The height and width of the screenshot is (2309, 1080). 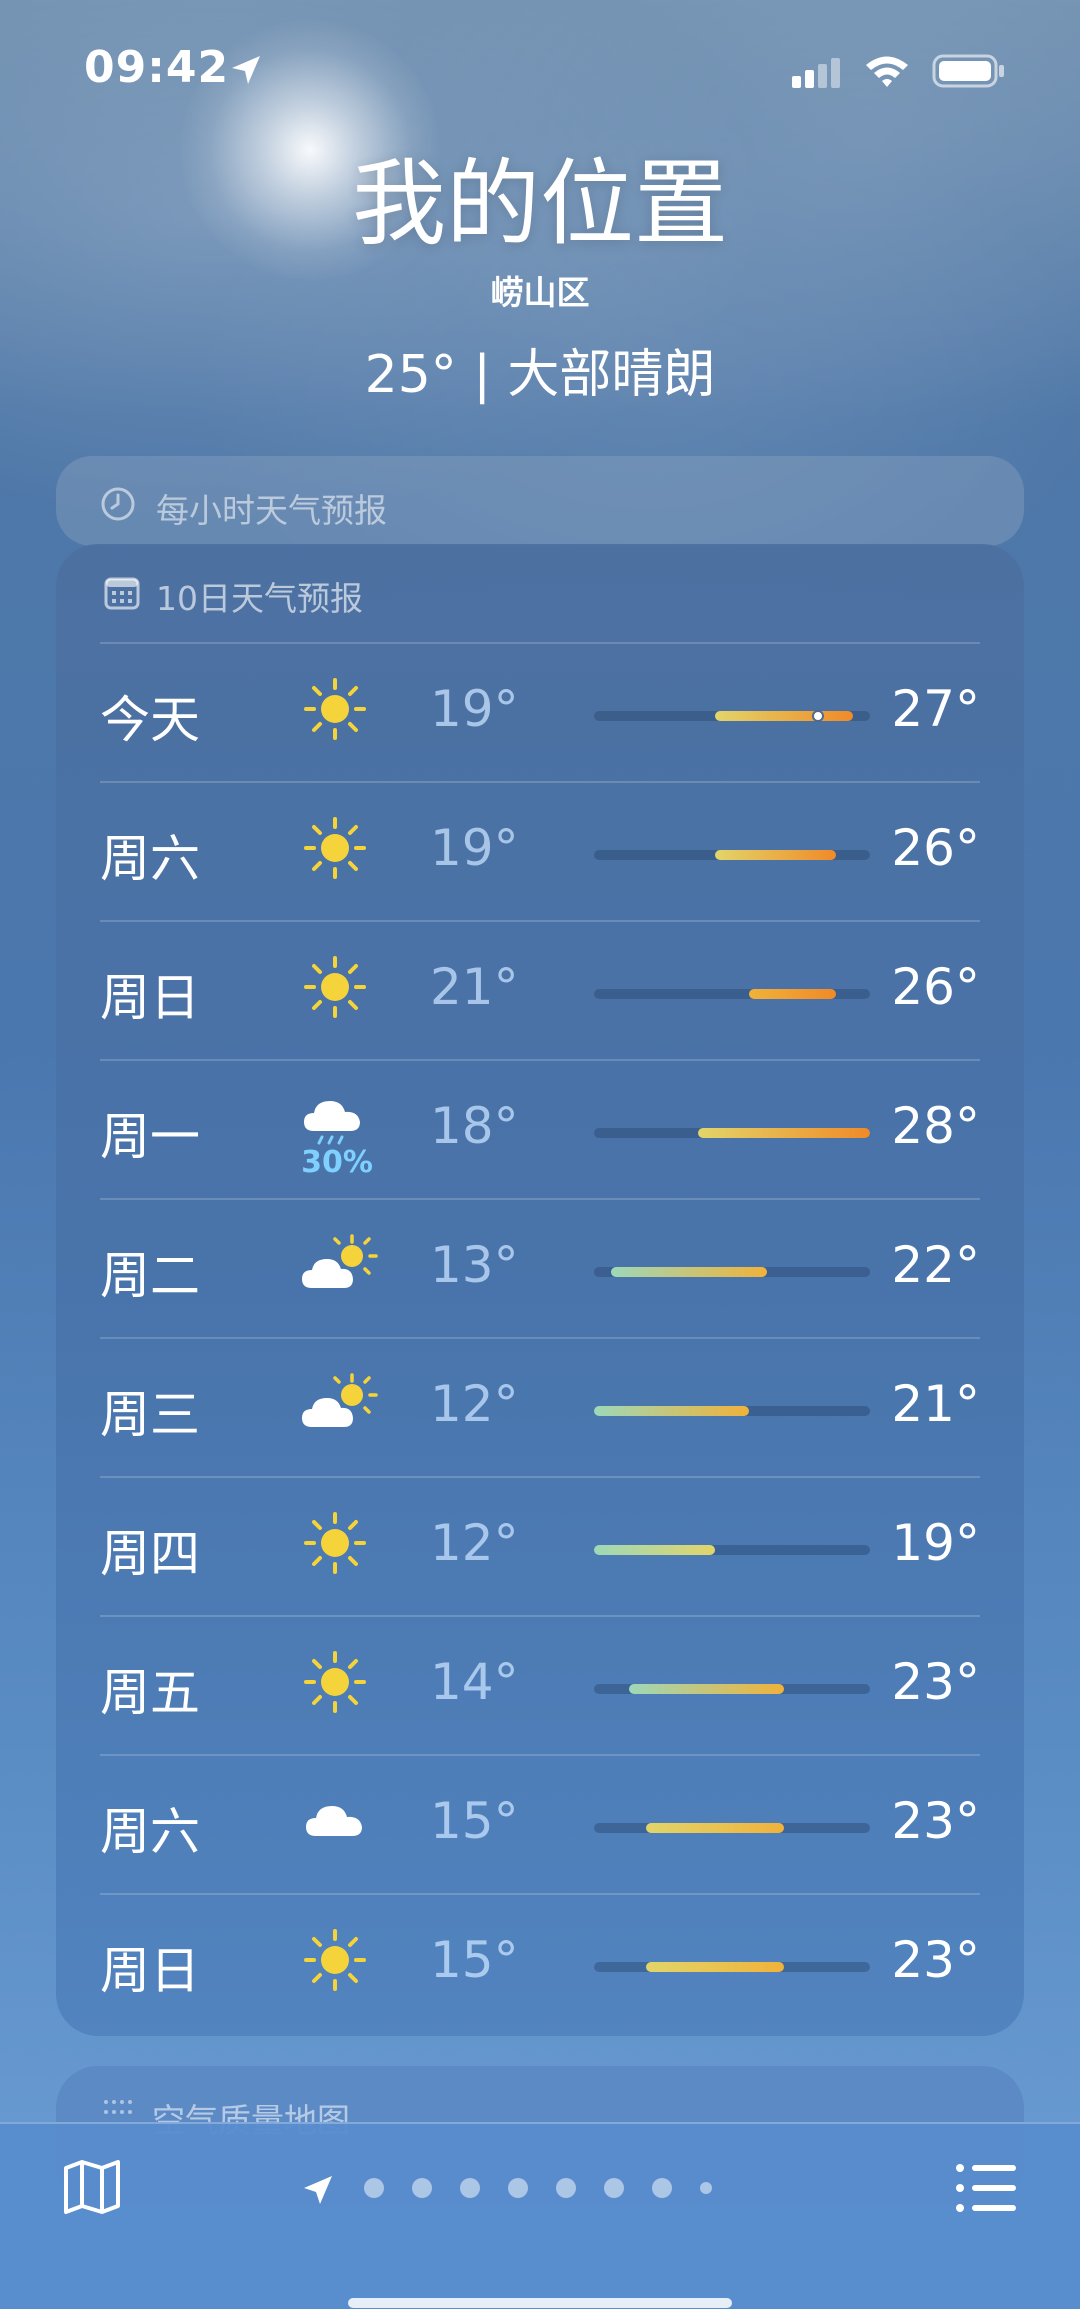 I want to click on high-temp: 27°, so click(x=935, y=709).